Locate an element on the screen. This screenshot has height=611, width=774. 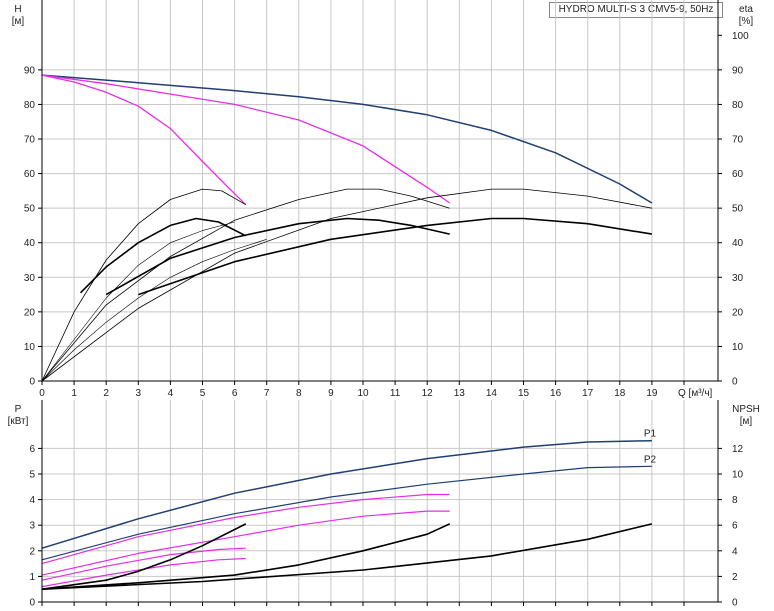
top-right-tick-label: 70 is located at coordinates (738, 140).